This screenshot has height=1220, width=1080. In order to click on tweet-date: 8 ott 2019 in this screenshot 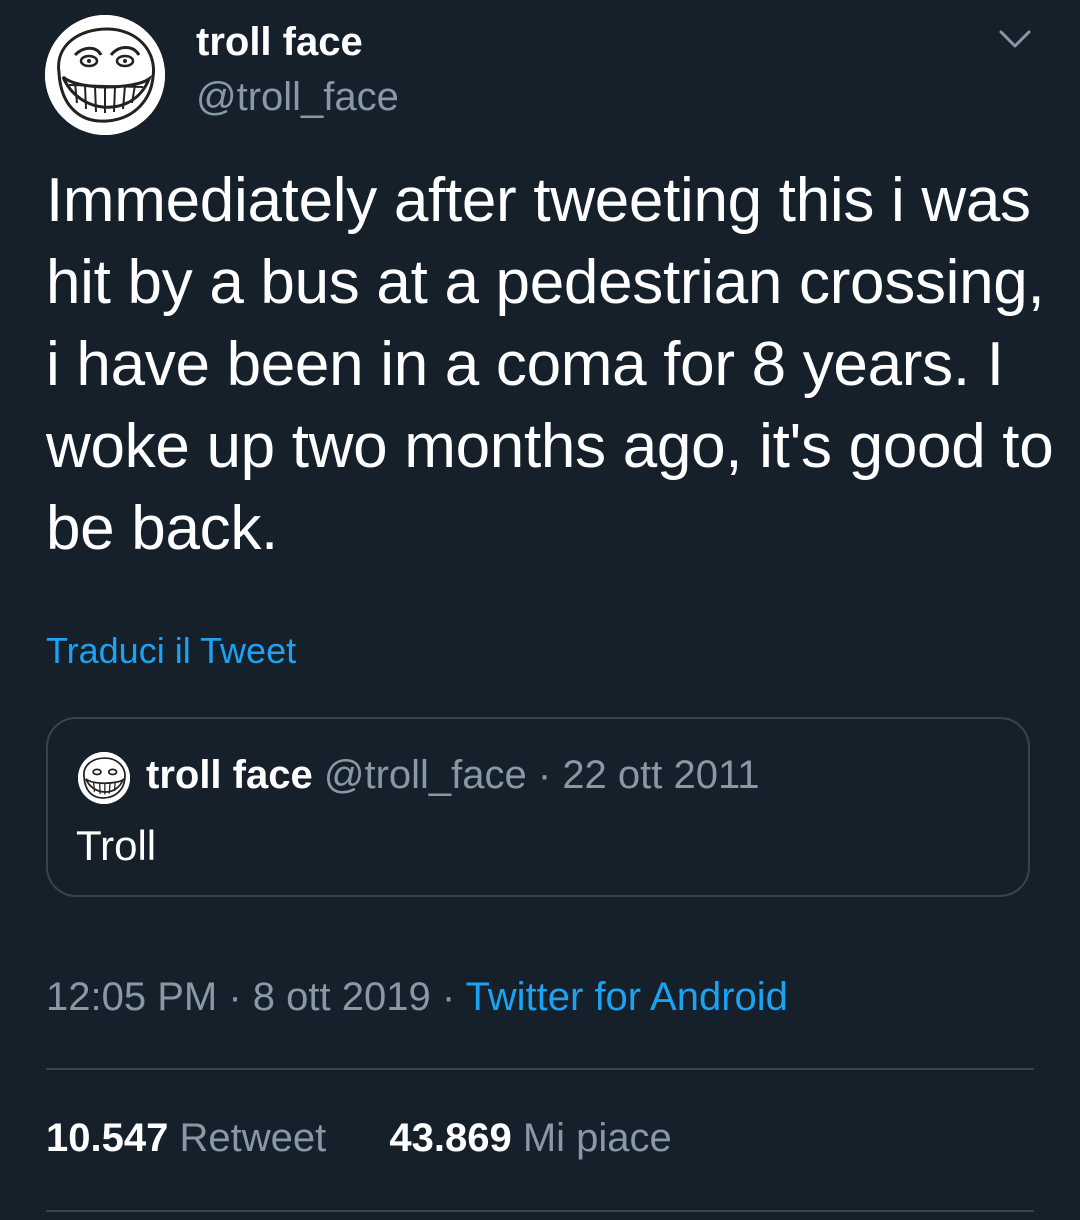, I will do `click(341, 997)`.